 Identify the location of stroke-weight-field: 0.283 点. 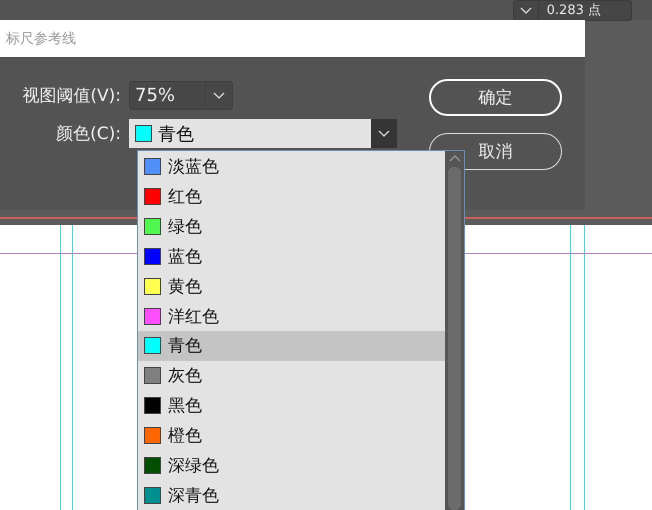
(572, 10).